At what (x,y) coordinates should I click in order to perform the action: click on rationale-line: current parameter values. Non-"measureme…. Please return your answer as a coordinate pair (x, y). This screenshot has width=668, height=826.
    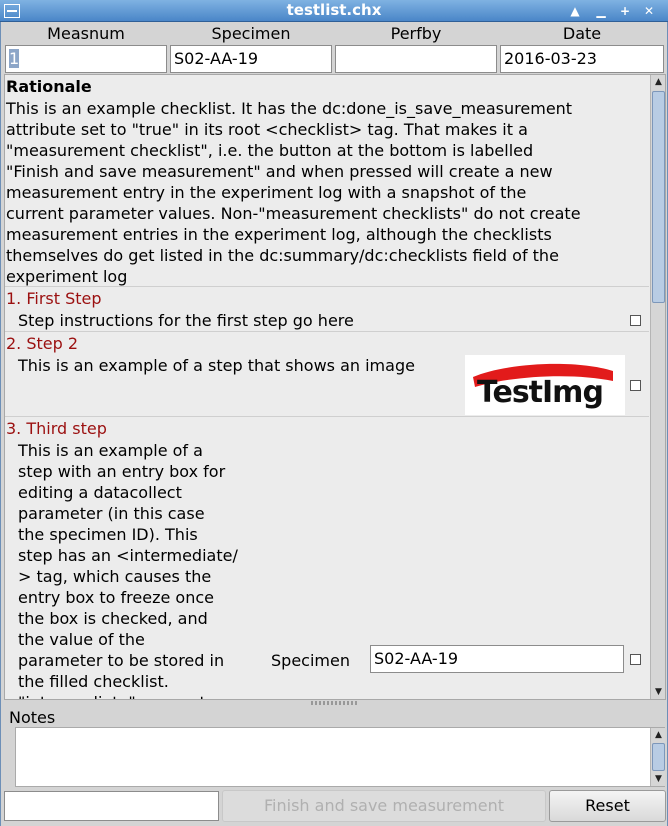
    Looking at the image, I should click on (293, 213).